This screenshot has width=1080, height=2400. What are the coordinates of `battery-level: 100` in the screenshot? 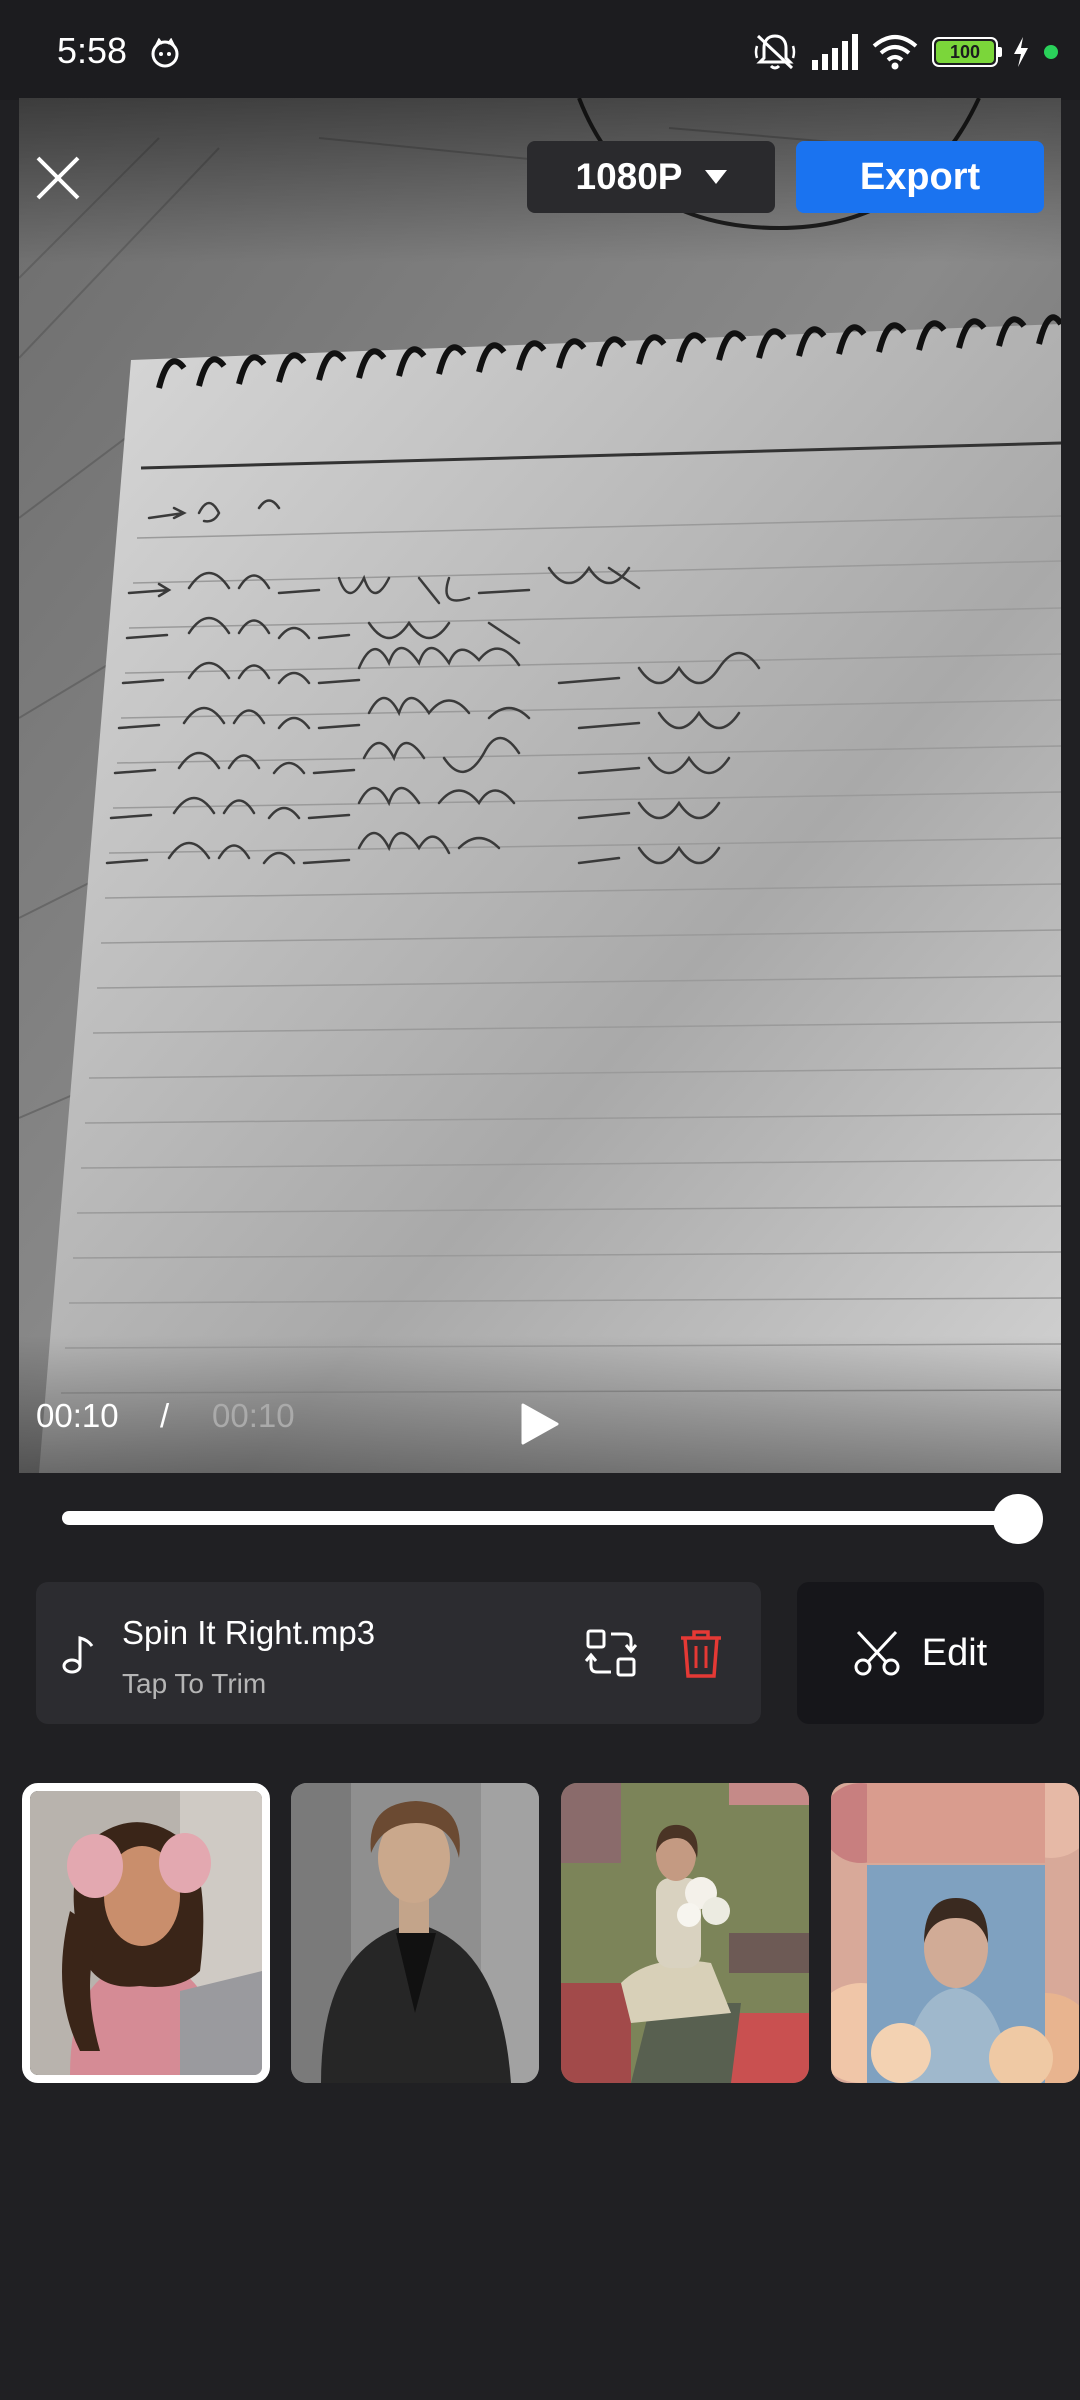 It's located at (965, 52).